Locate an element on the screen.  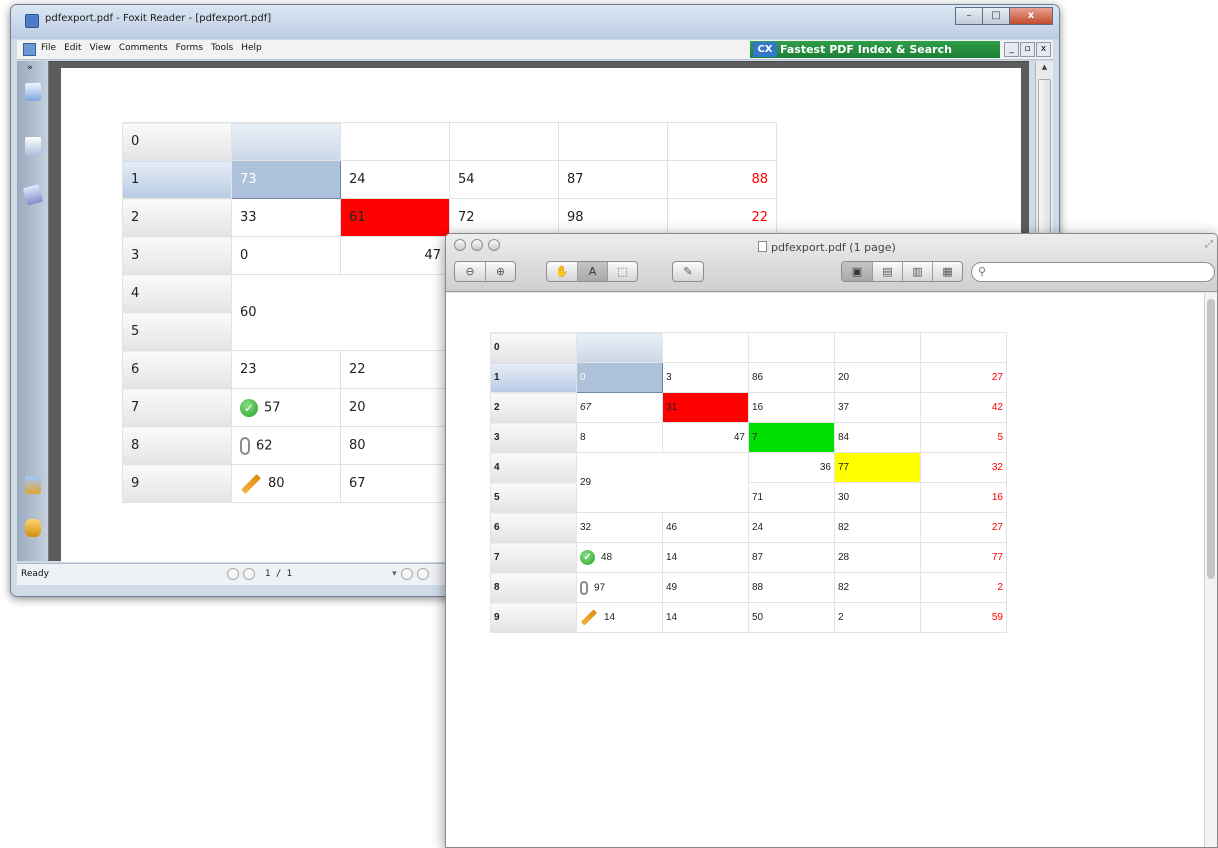
table-cell: 82 is located at coordinates (877, 587).